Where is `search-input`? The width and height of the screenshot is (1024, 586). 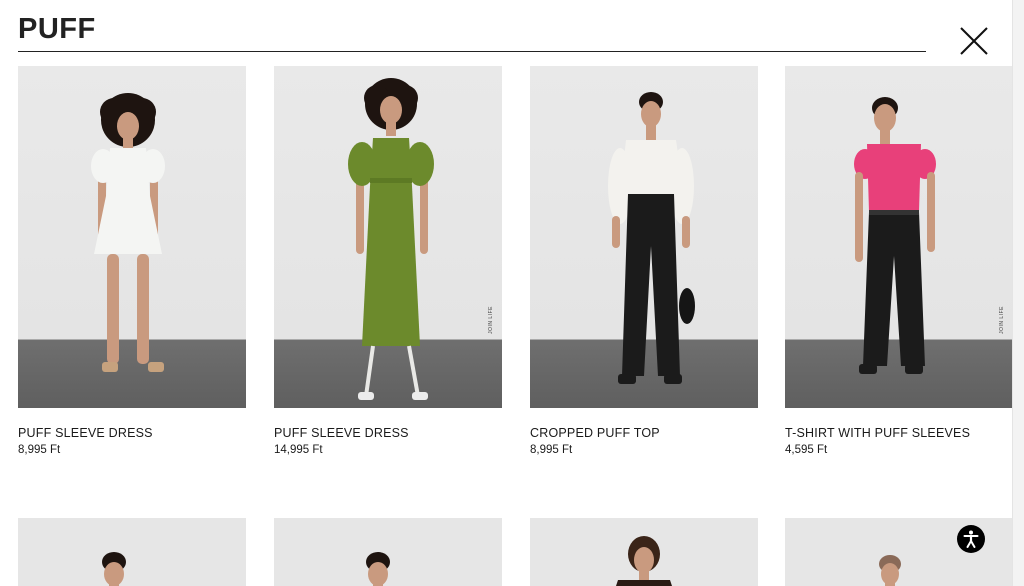
search-input is located at coordinates (472, 29).